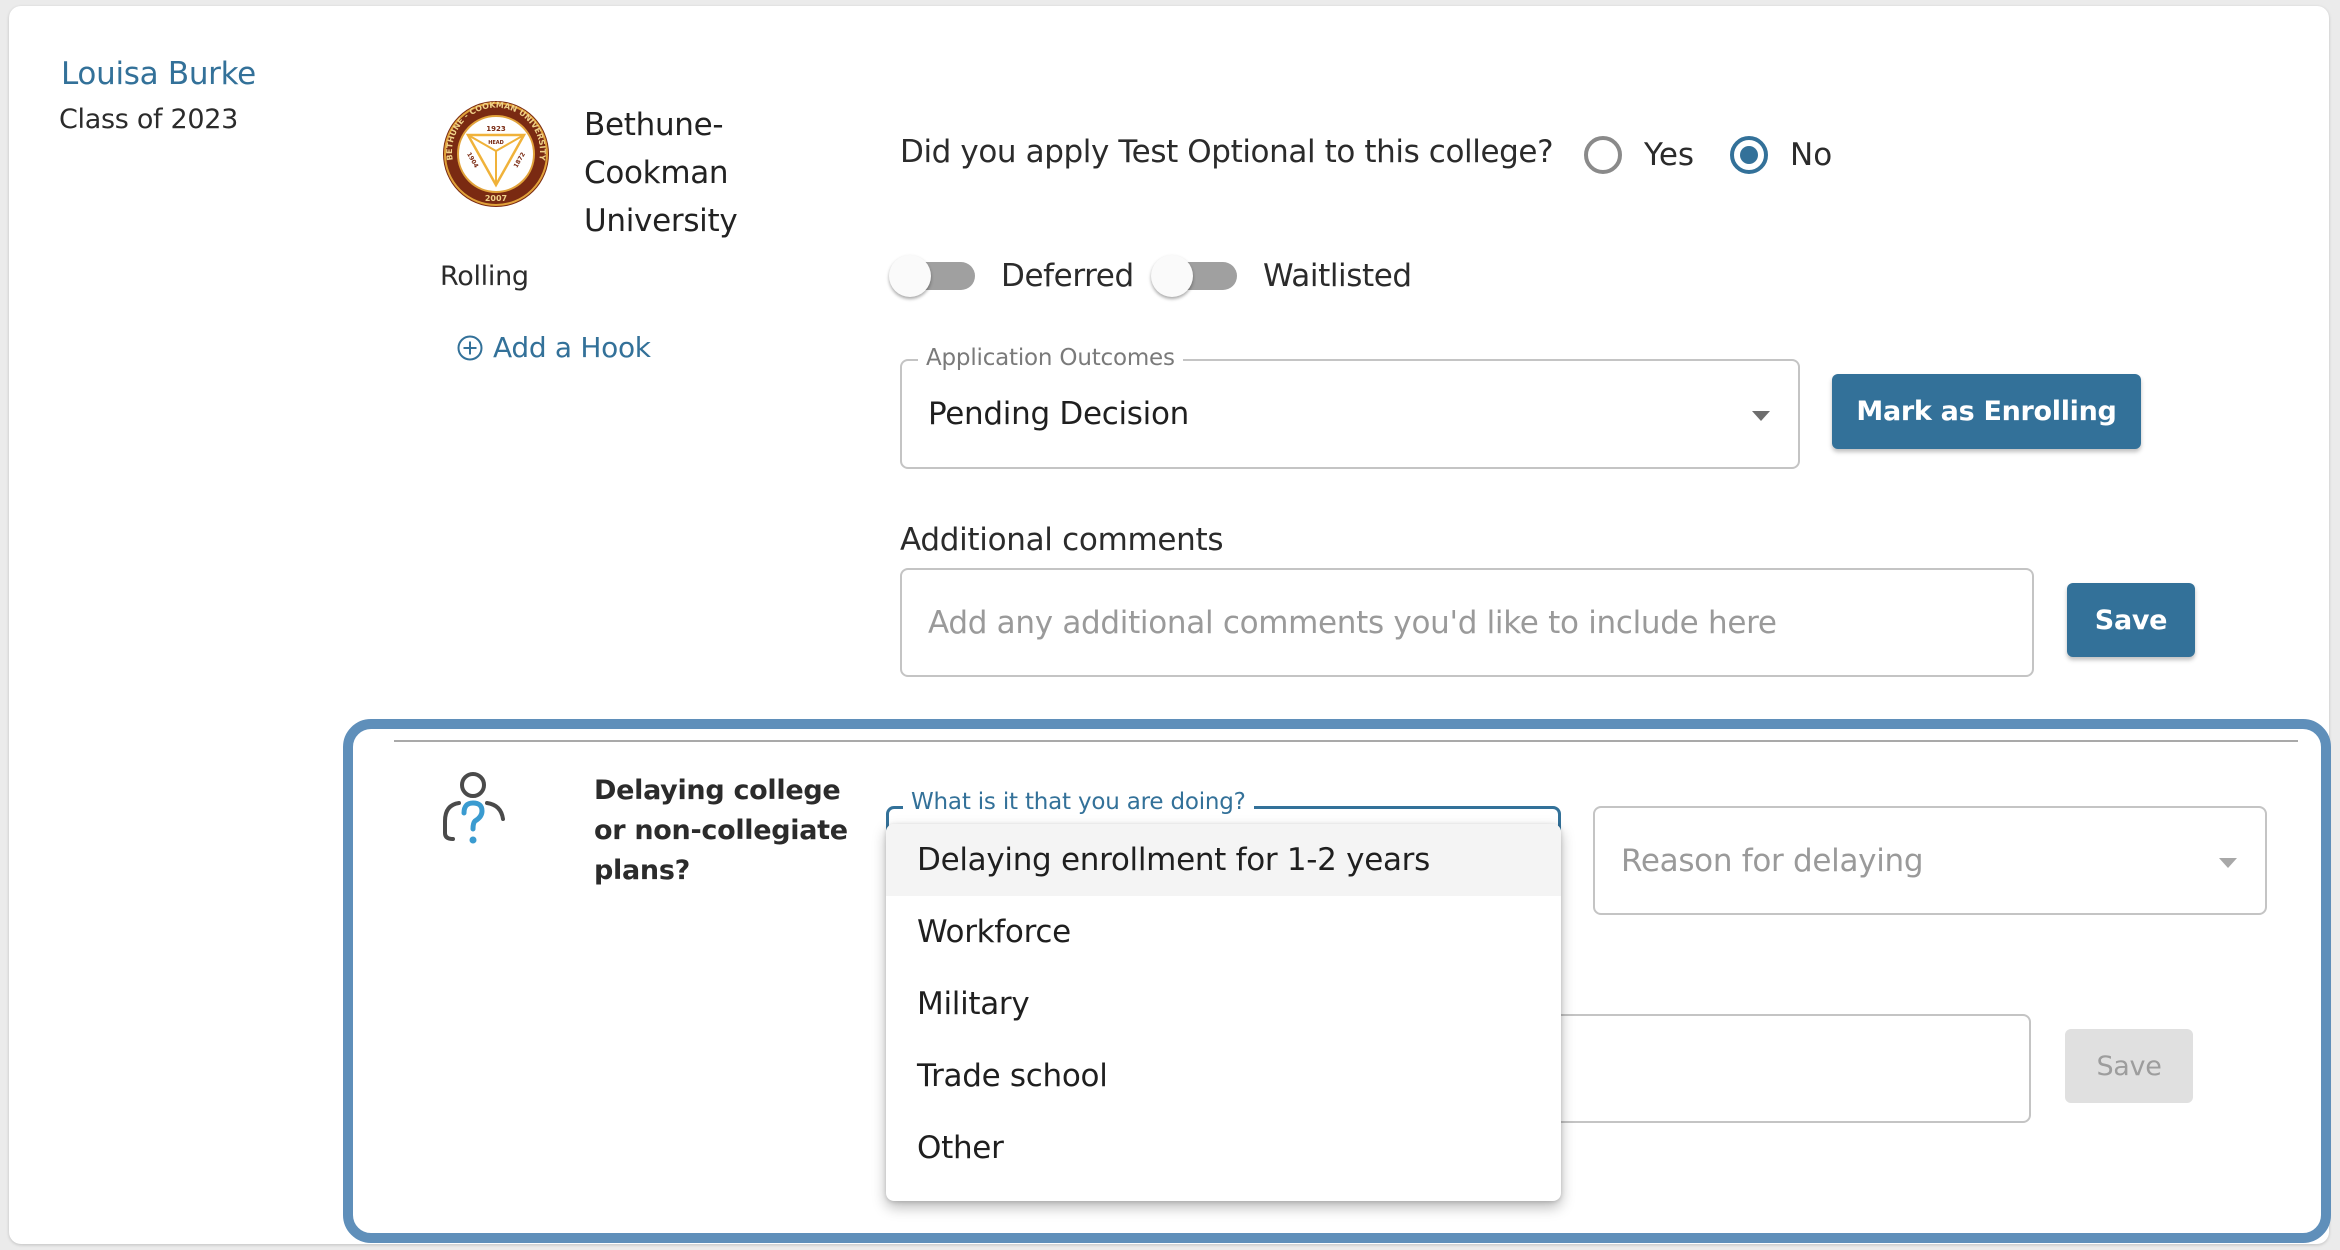 The width and height of the screenshot is (2340, 1250). I want to click on toggle-label: Deferred, so click(1067, 276).